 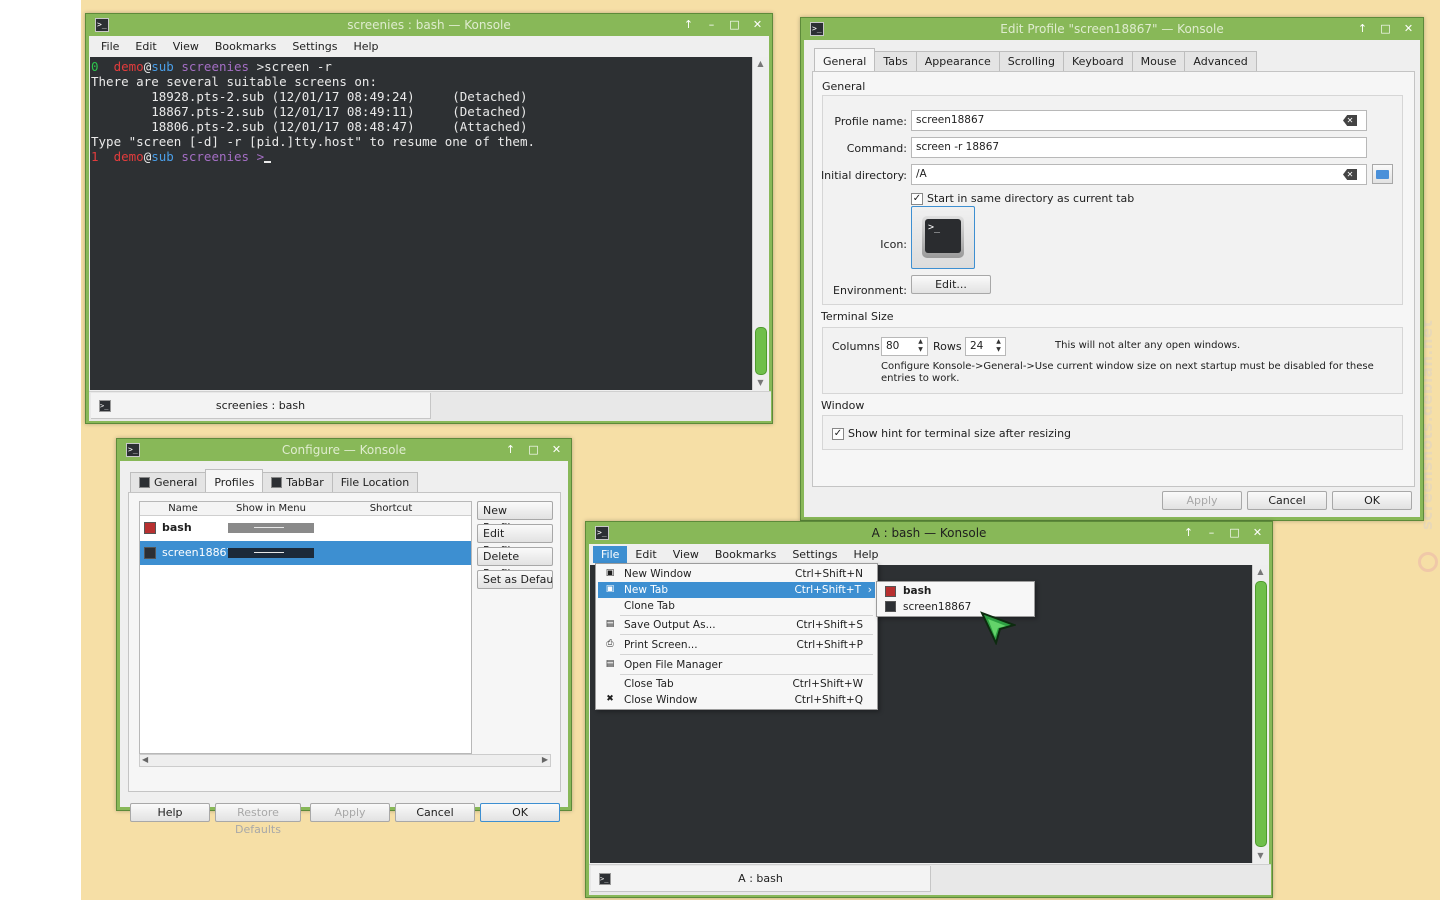 I want to click on column-name: Name, so click(x=183, y=508).